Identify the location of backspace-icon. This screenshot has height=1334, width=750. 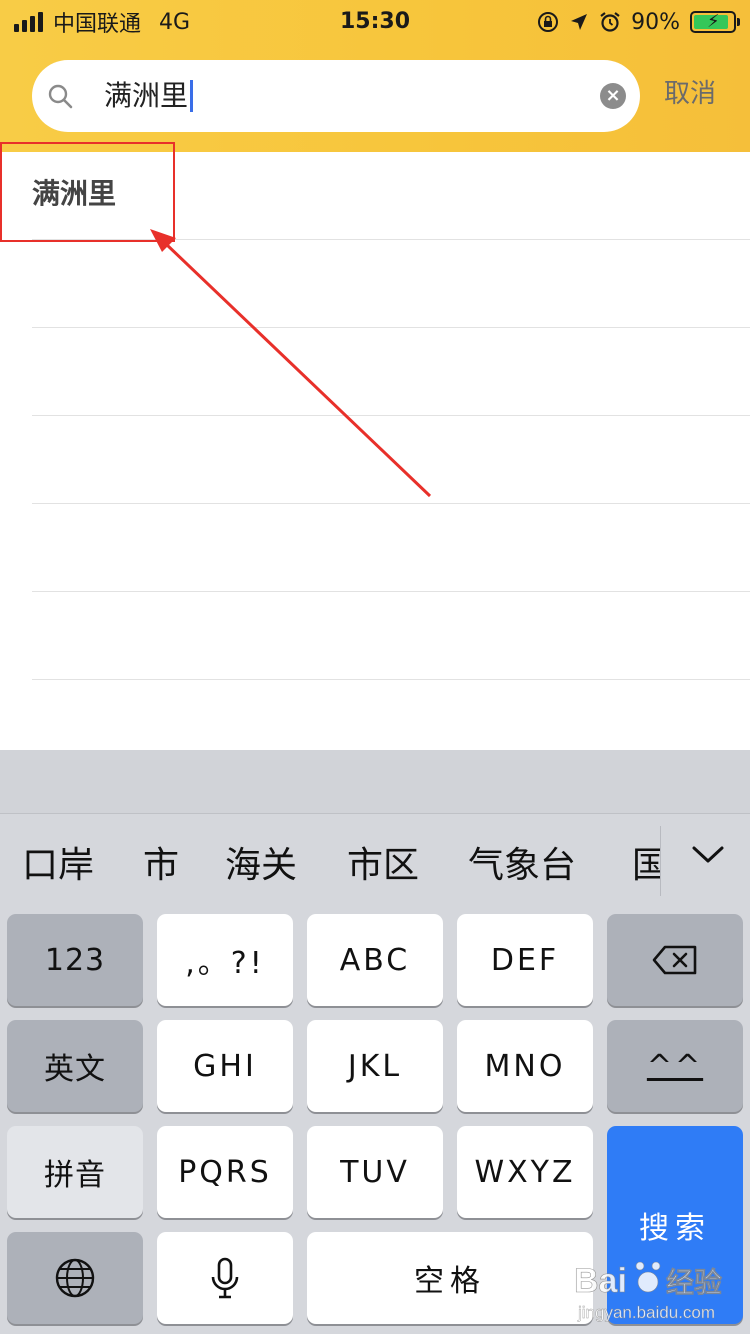
(674, 960).